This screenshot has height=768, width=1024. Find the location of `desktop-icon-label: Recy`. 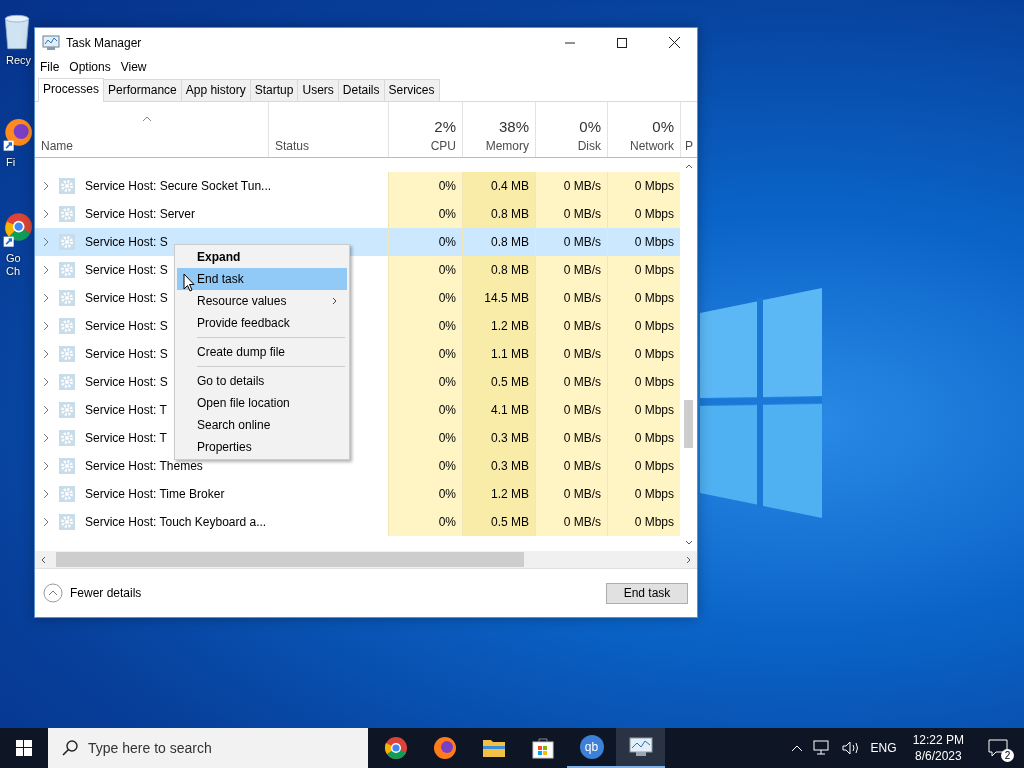

desktop-icon-label: Recy is located at coordinates (18, 60).